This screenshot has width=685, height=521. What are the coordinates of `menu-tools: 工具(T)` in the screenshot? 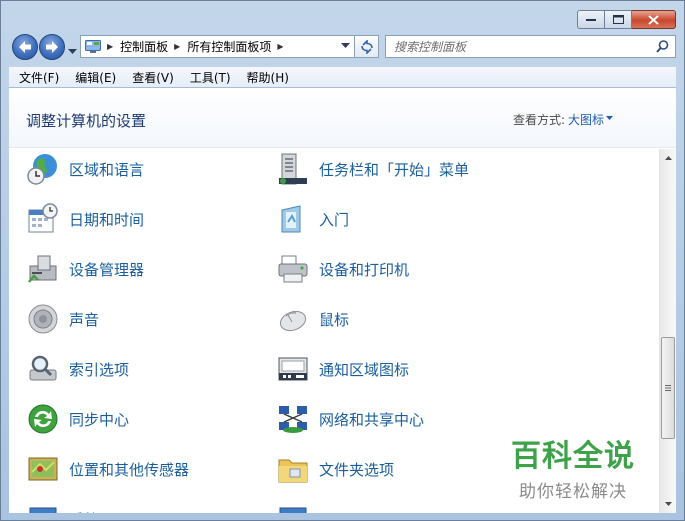 It's located at (210, 77).